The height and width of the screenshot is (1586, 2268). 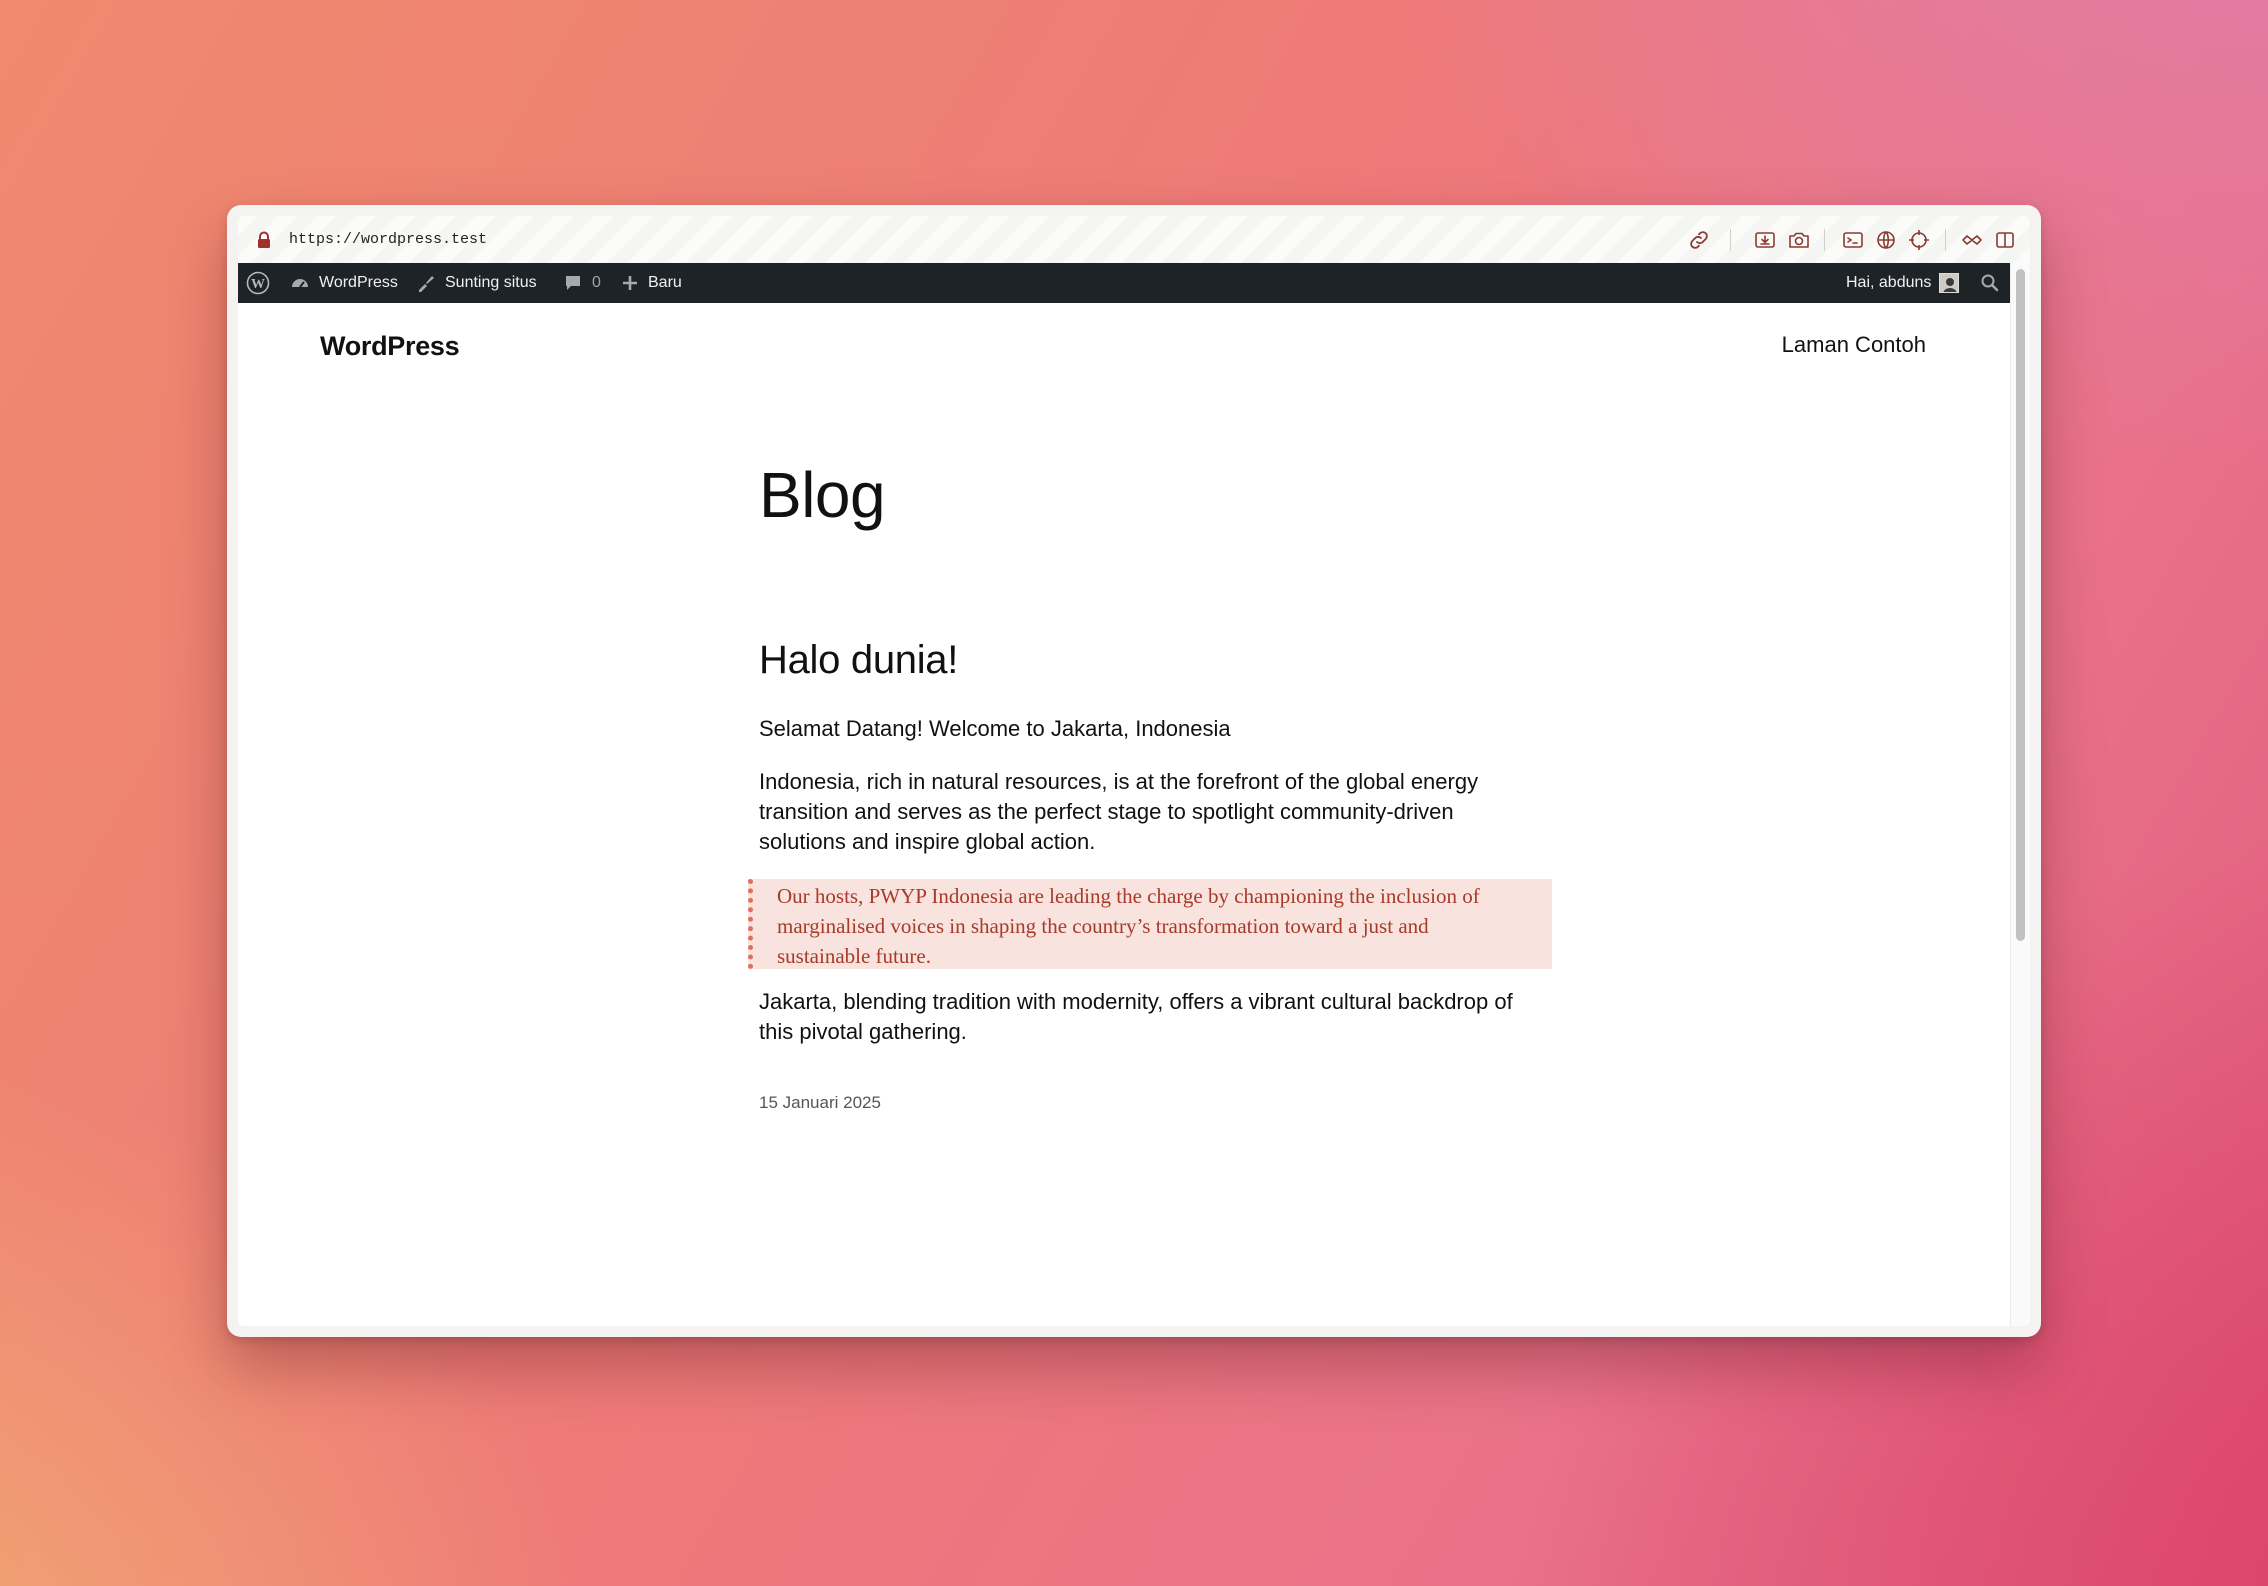 I want to click on post-date: 15 Januari 2025, so click(x=820, y=1102).